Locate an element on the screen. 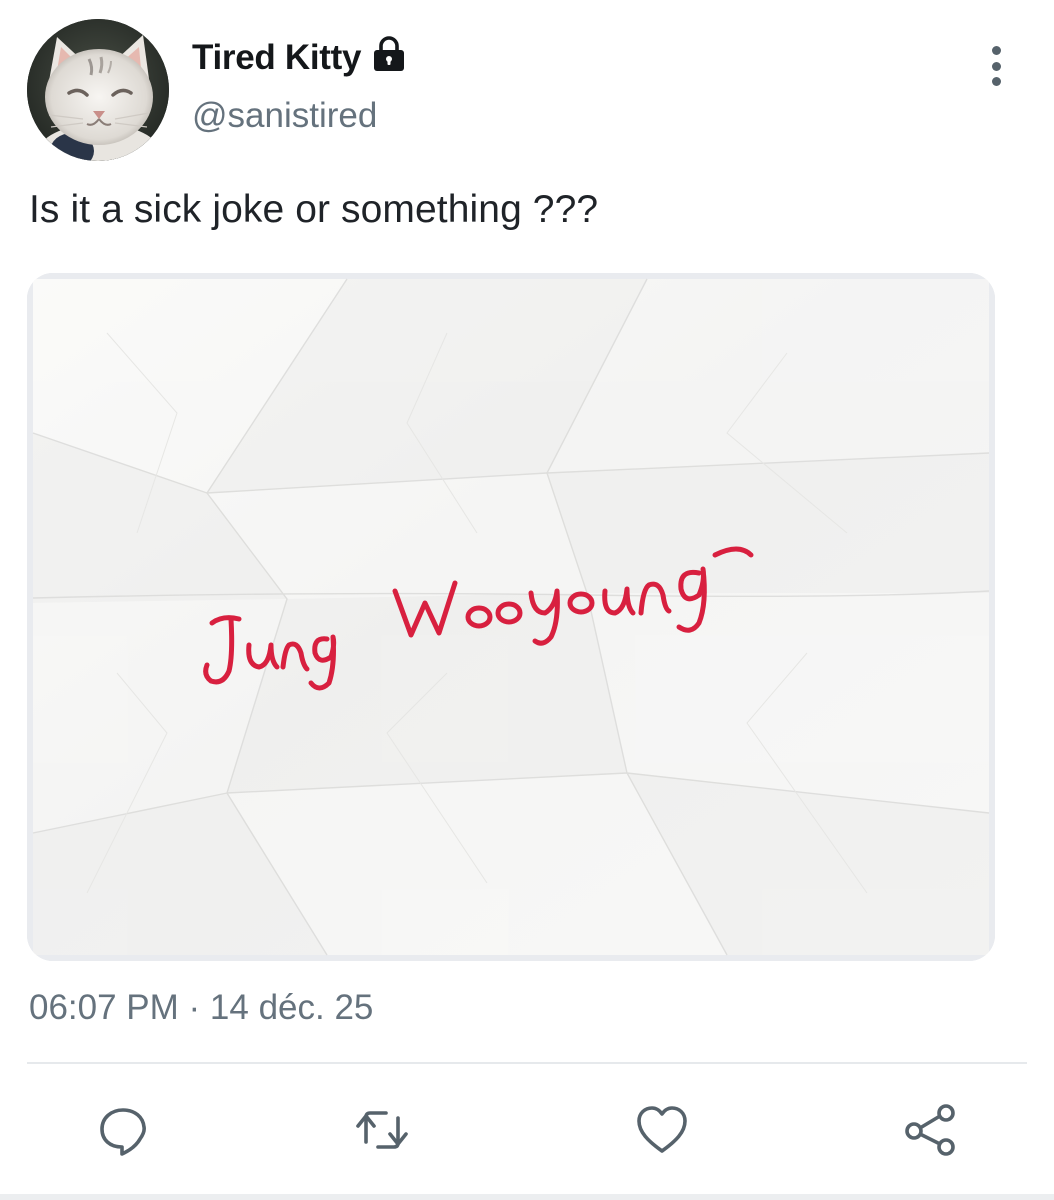  tweet-text: Is it a sick joke or something ??? is located at coordinates (314, 209).